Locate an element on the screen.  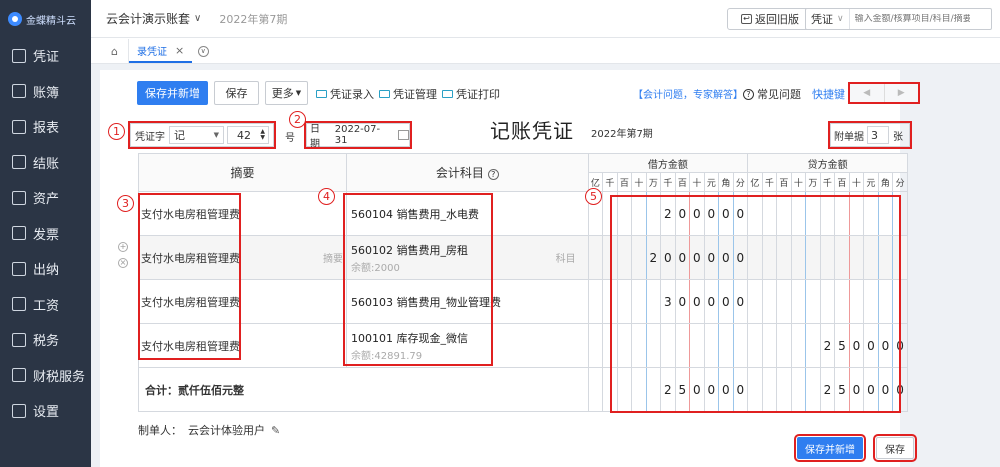
sidebar-item-9: 财税服务 is located at coordinates (45, 376).